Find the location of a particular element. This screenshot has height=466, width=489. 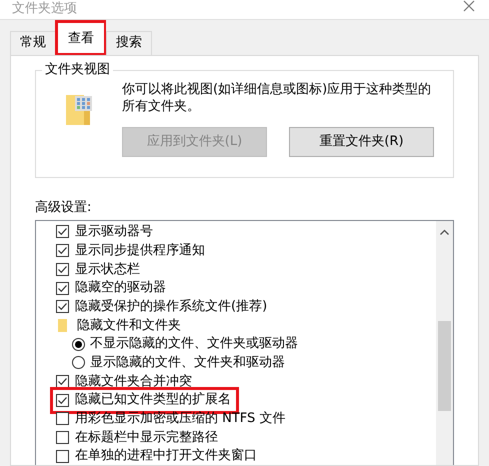

option-label: 隐藏空的驱动器 is located at coordinates (120, 288).